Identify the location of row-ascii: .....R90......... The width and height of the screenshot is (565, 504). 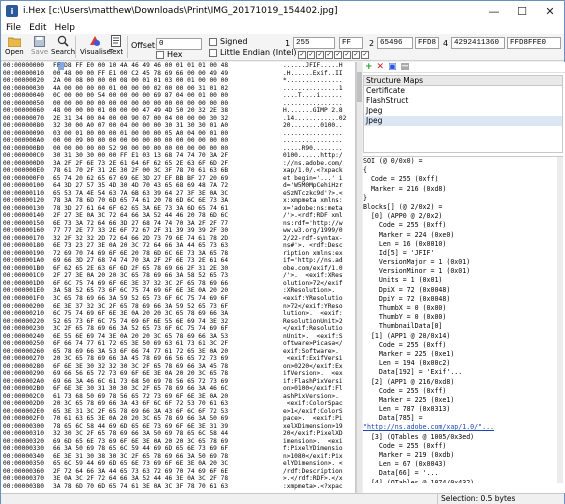
(318, 149).